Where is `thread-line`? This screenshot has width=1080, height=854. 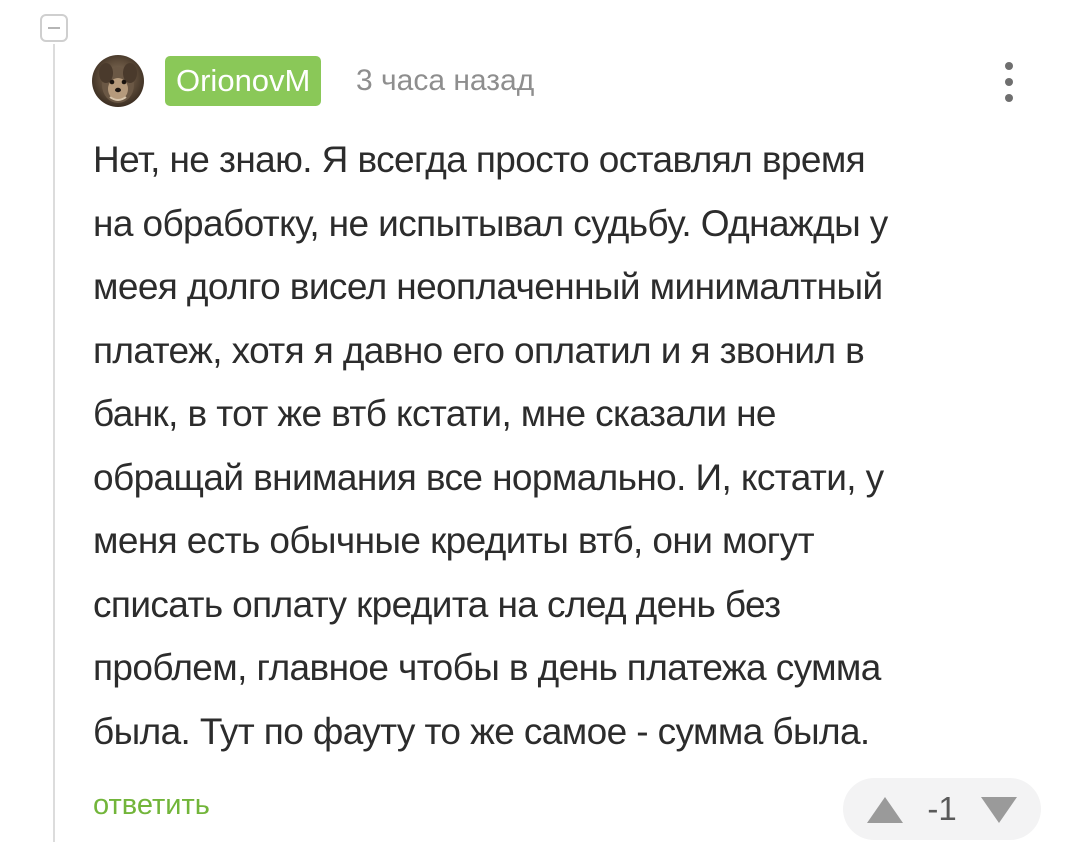
thread-line is located at coordinates (54, 443).